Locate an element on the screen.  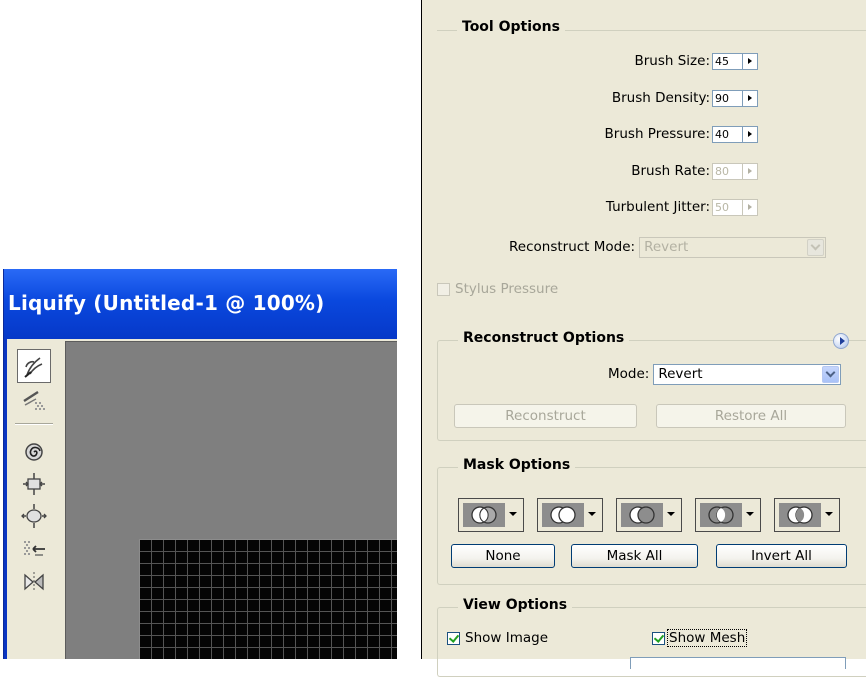
bloat-tool-icon is located at coordinates (34, 516).